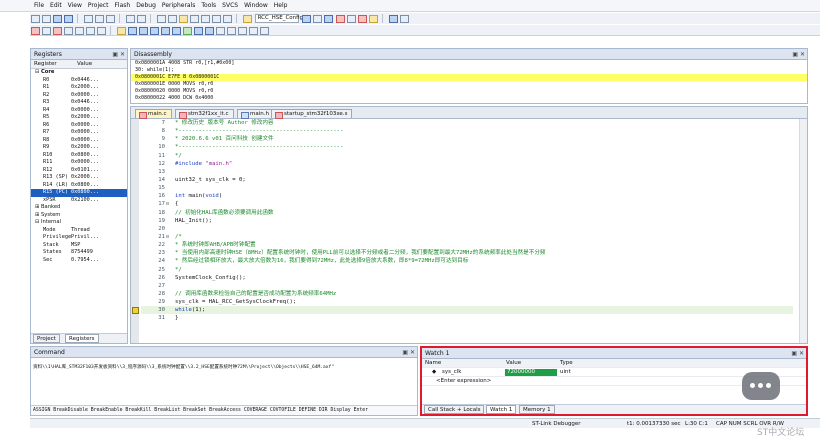 Image resolution: width=820 pixels, height=440 pixels. Describe the element at coordinates (75, 5) in the screenshot. I see `menu-view: View` at that location.